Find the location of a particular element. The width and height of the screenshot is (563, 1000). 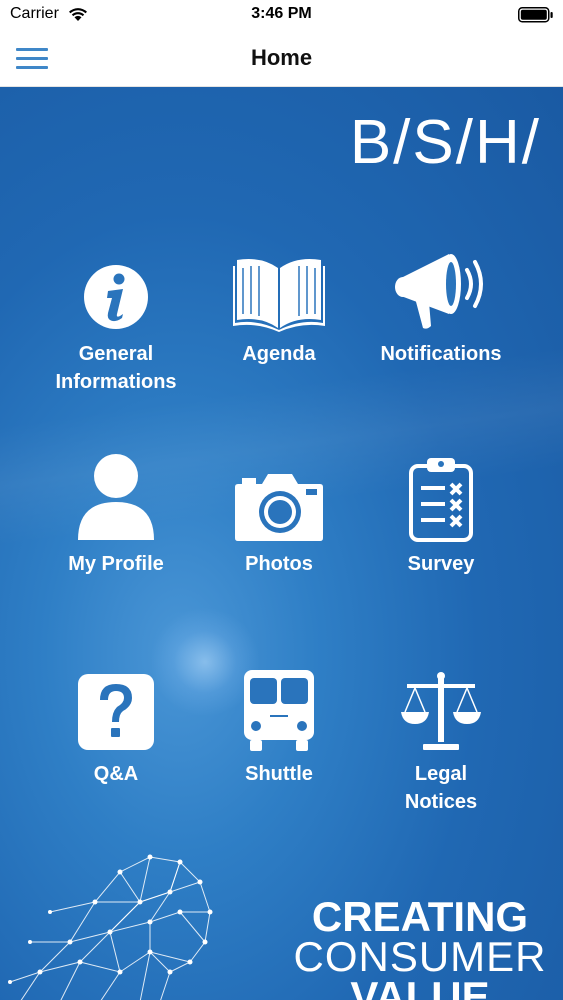

tagline-line-1: CREATING is located at coordinates (420, 916).